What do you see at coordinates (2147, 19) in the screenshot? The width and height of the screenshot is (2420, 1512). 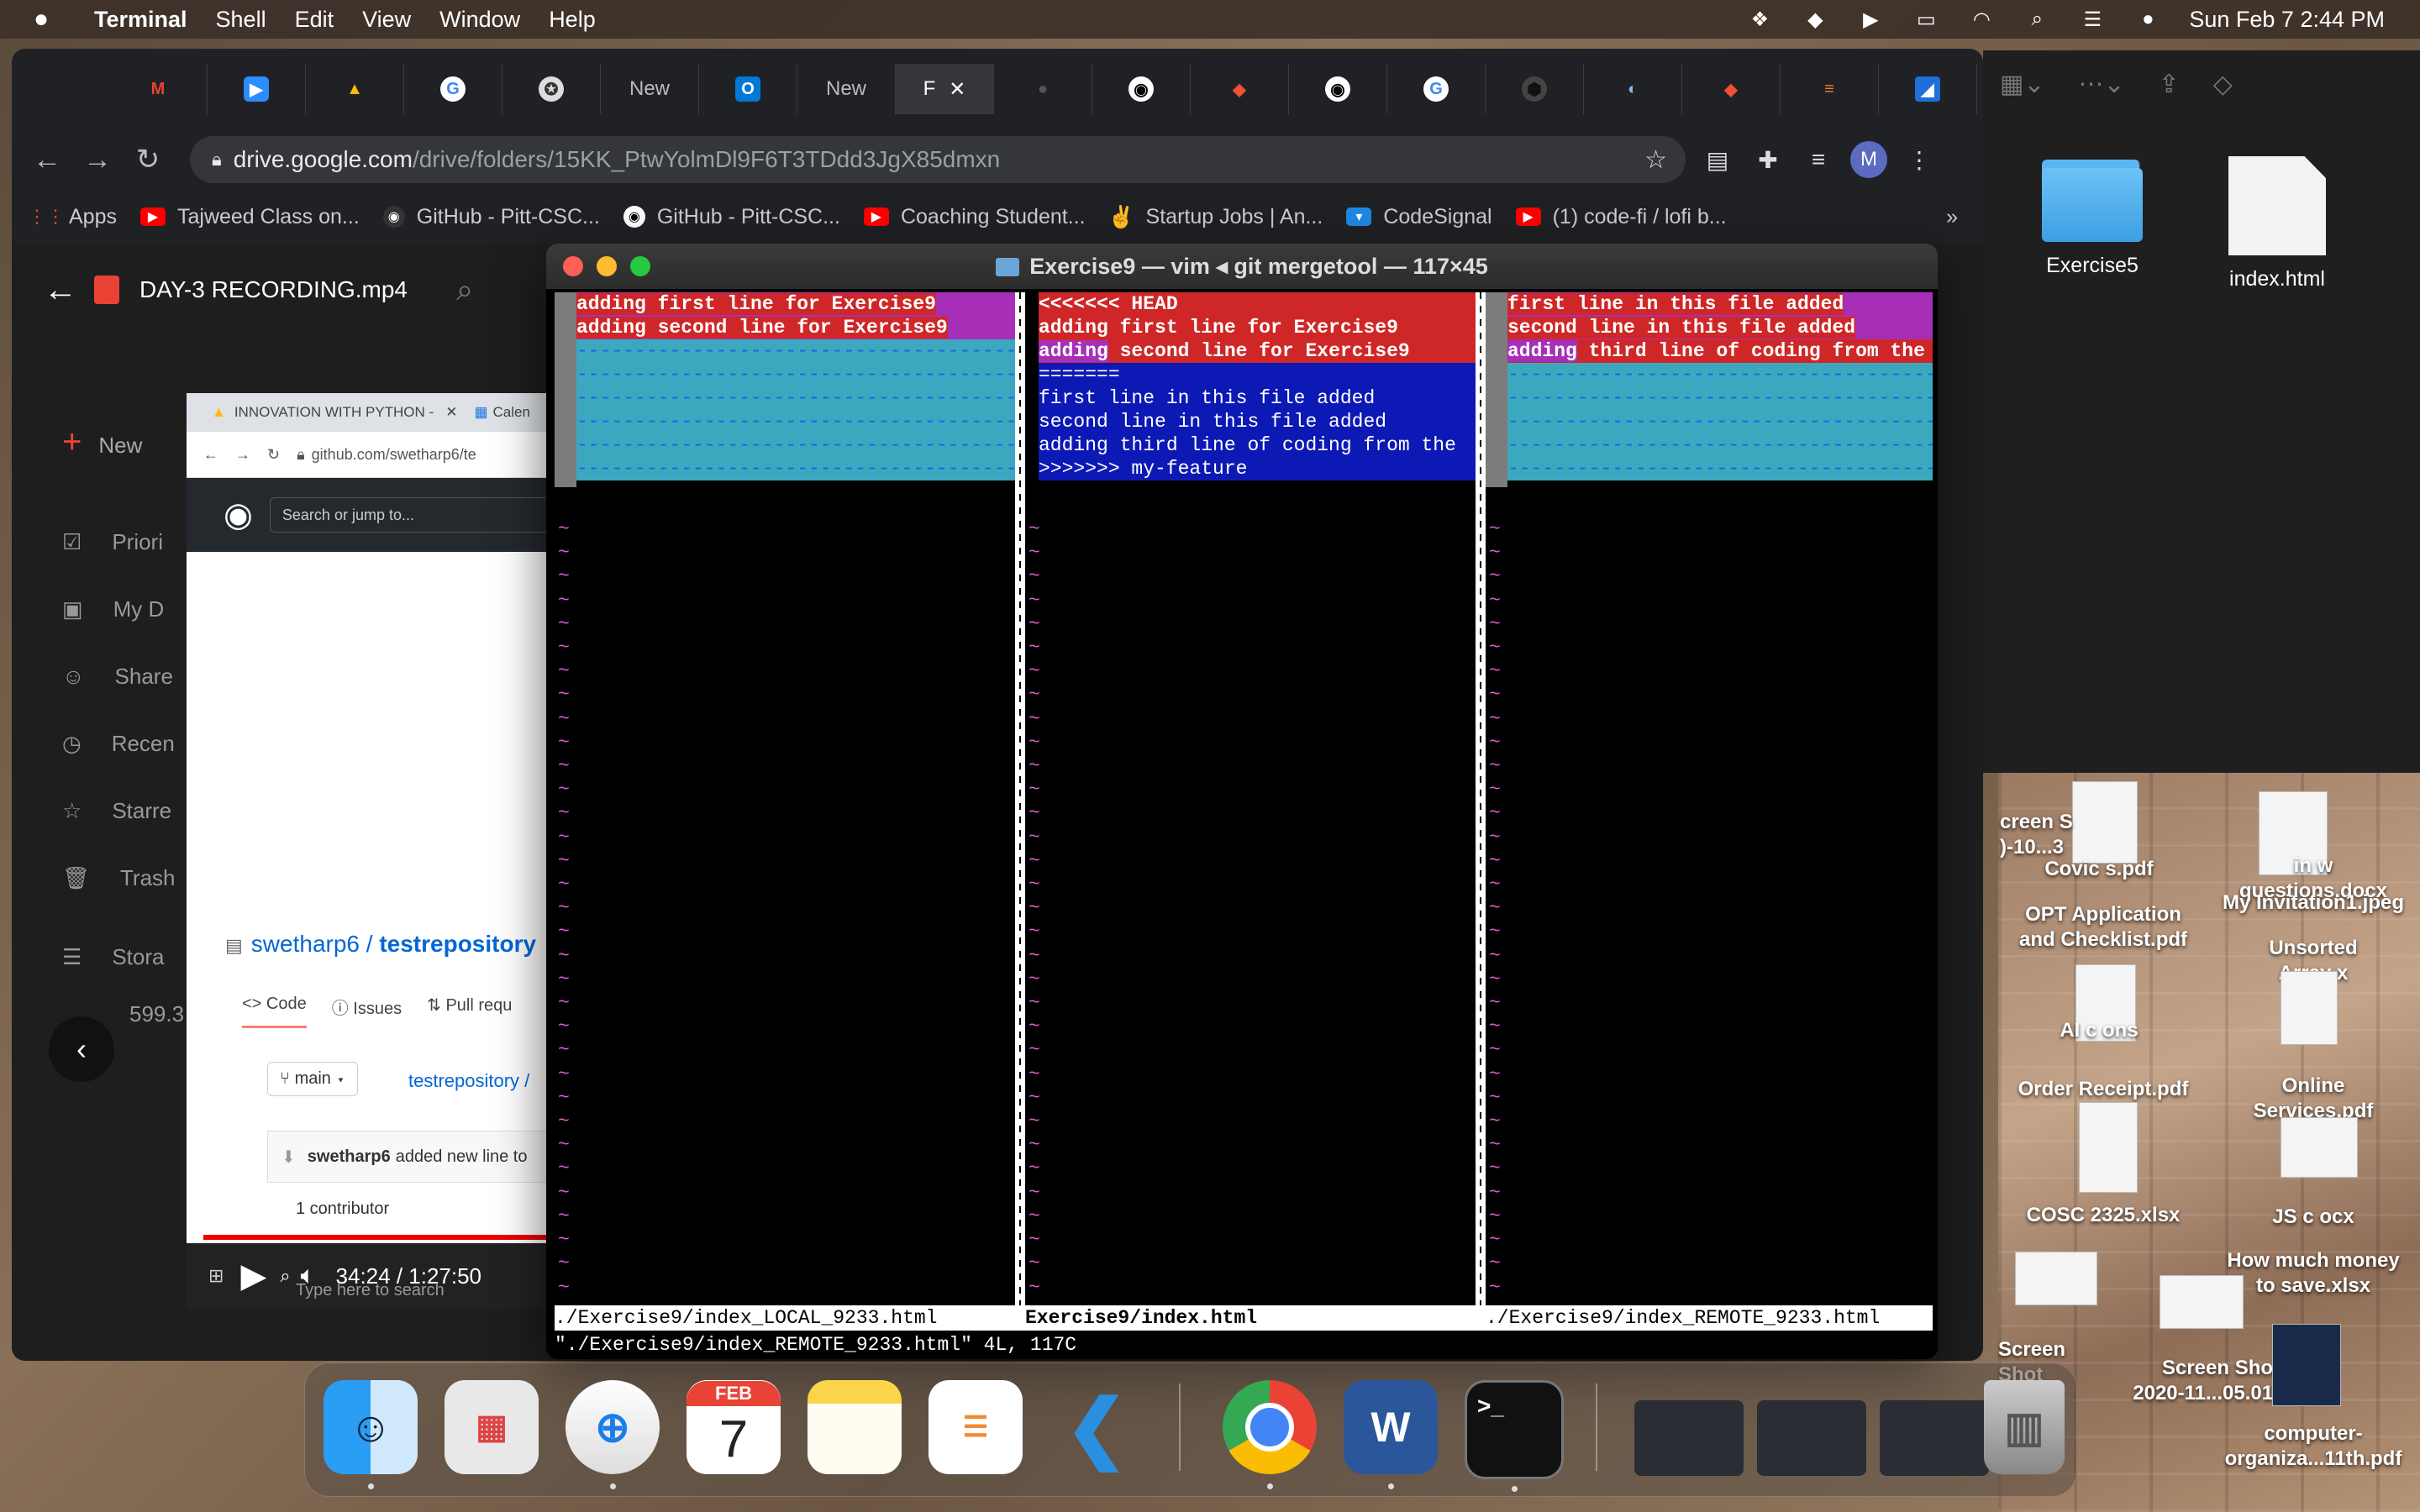 I see `siri-icon: ●` at bounding box center [2147, 19].